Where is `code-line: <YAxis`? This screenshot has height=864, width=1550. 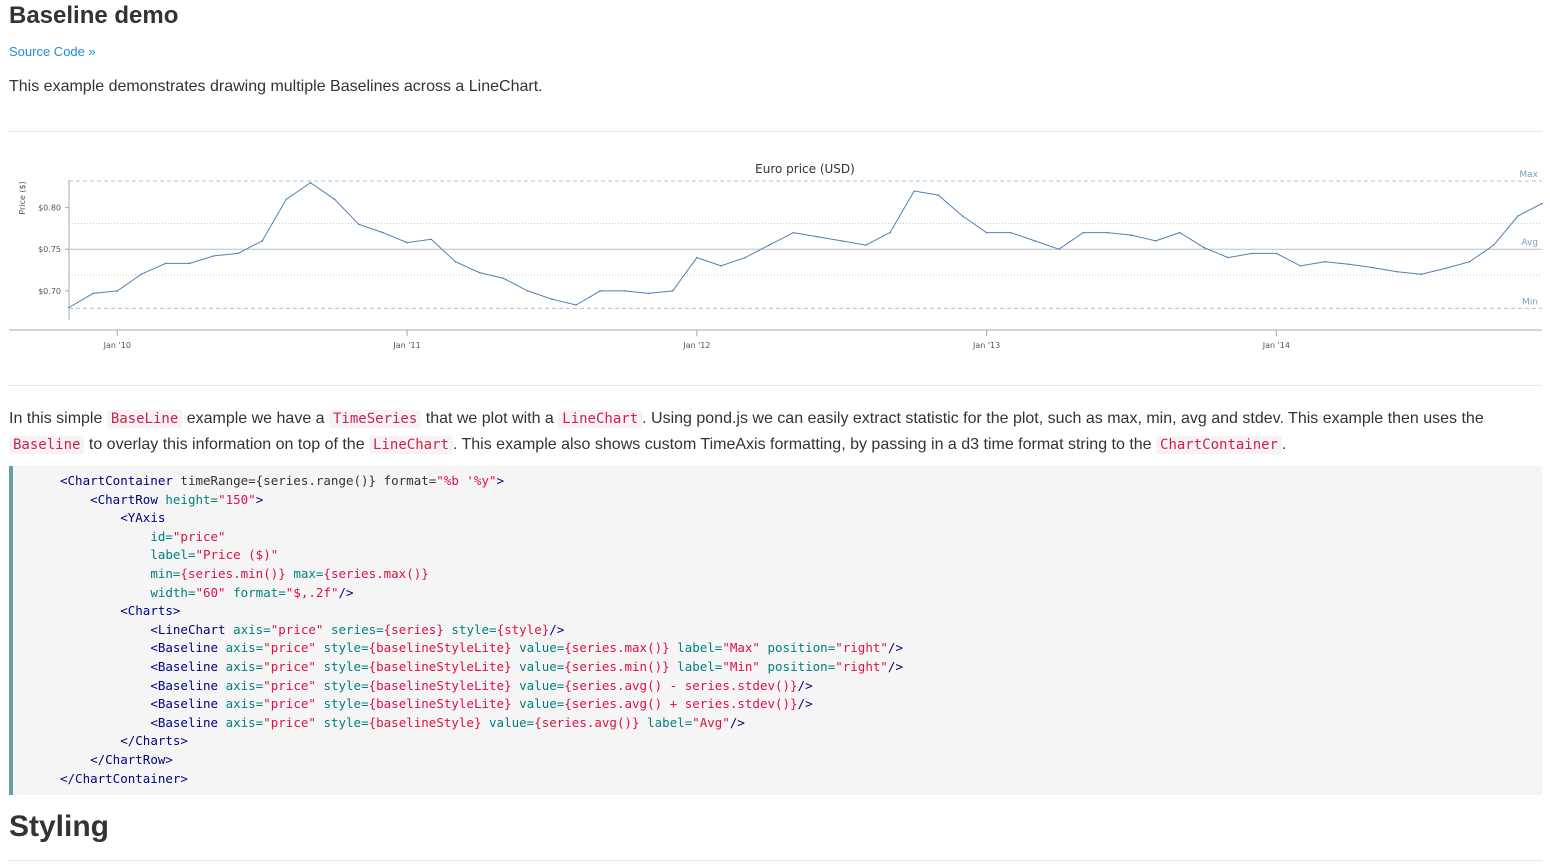 code-line: <YAxis is located at coordinates (801, 518).